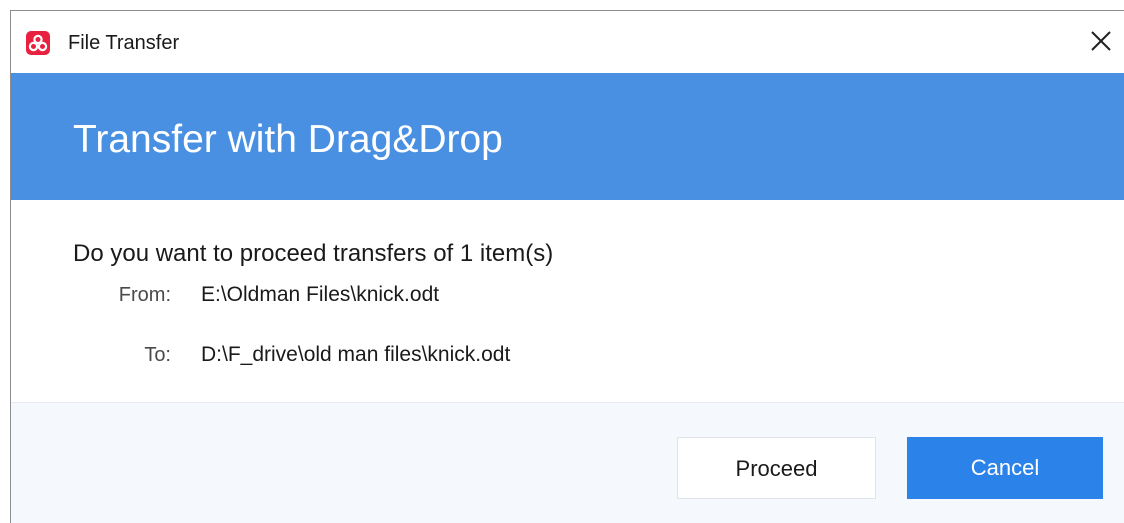 This screenshot has width=1124, height=523. Describe the element at coordinates (320, 294) in the screenshot. I see `from-path: E:\Oldman Files\knick.odt` at that location.